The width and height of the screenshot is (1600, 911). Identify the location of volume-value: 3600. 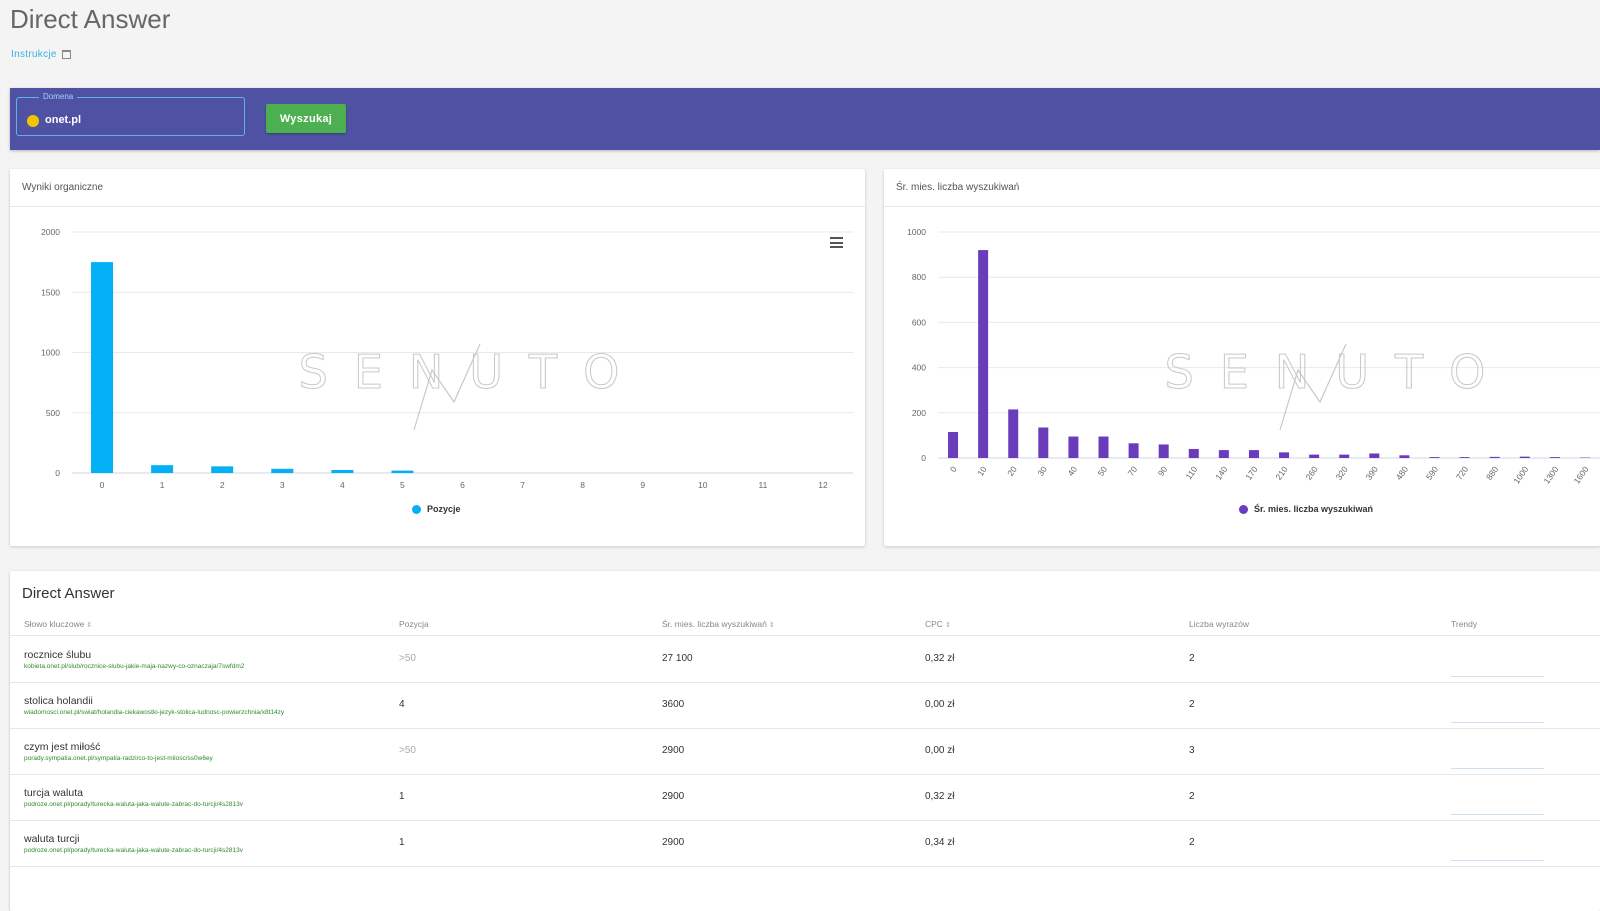
(673, 704).